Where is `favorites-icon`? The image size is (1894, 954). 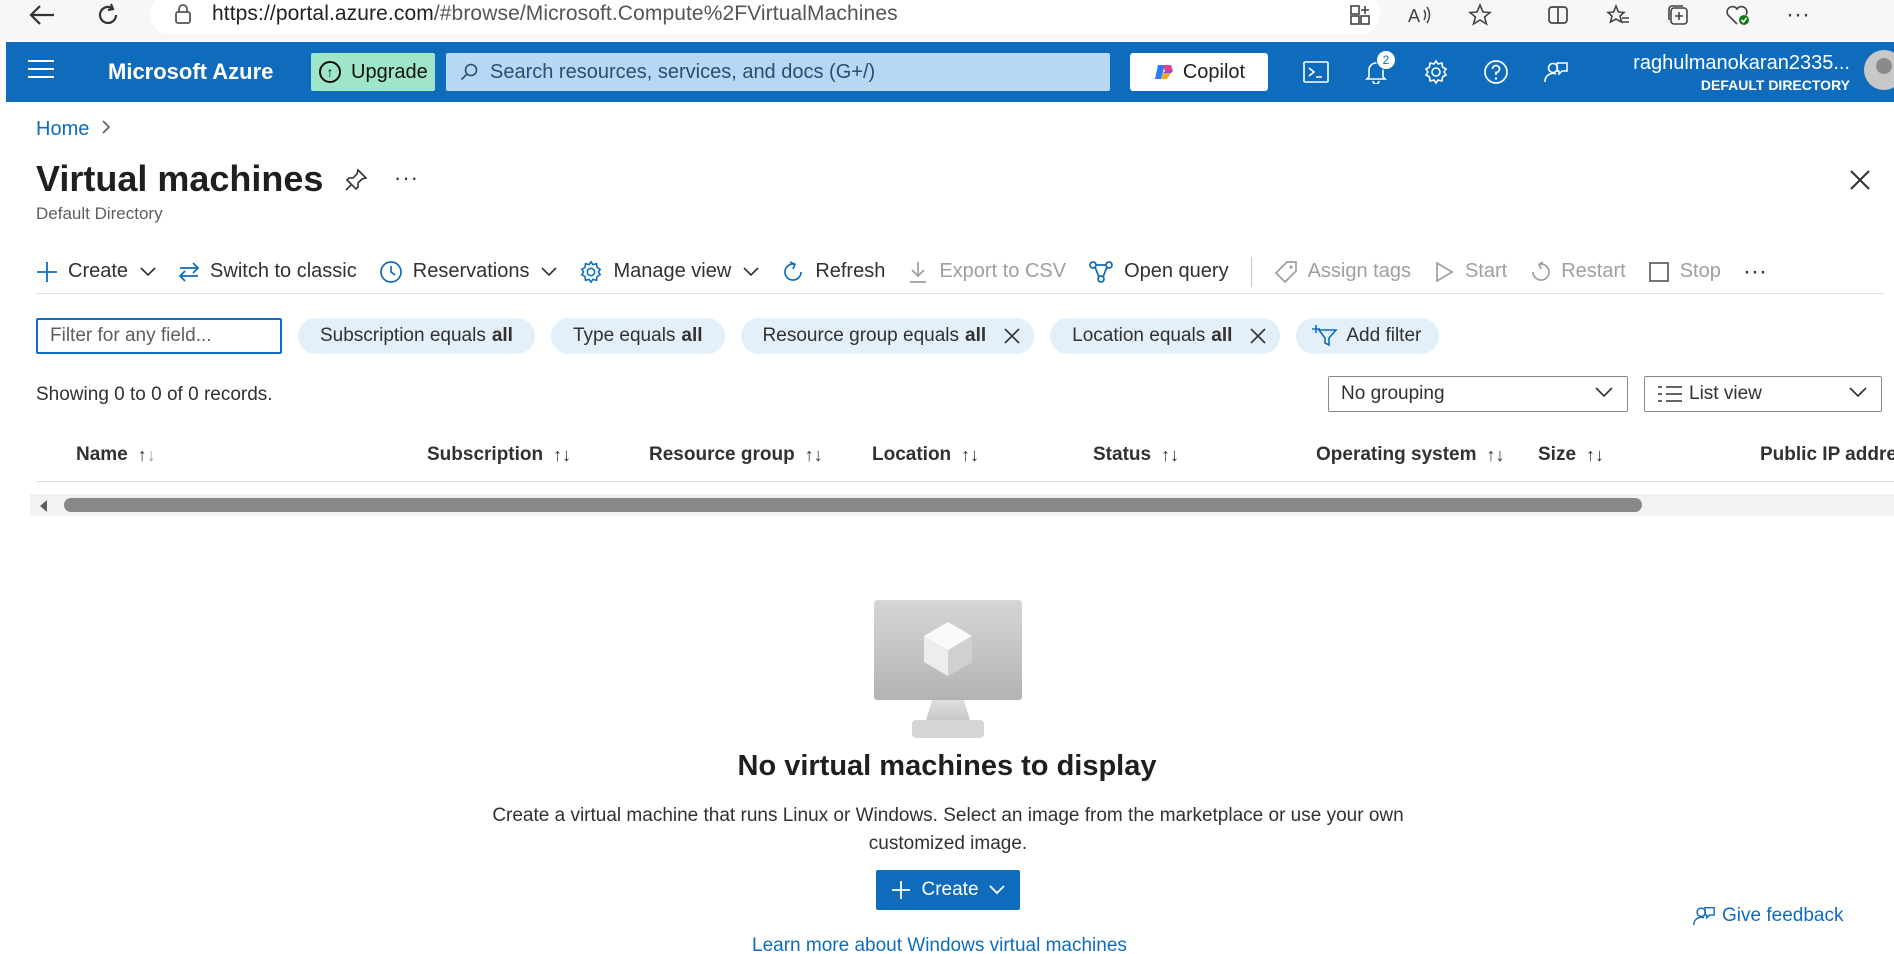
favorites-icon is located at coordinates (1618, 15).